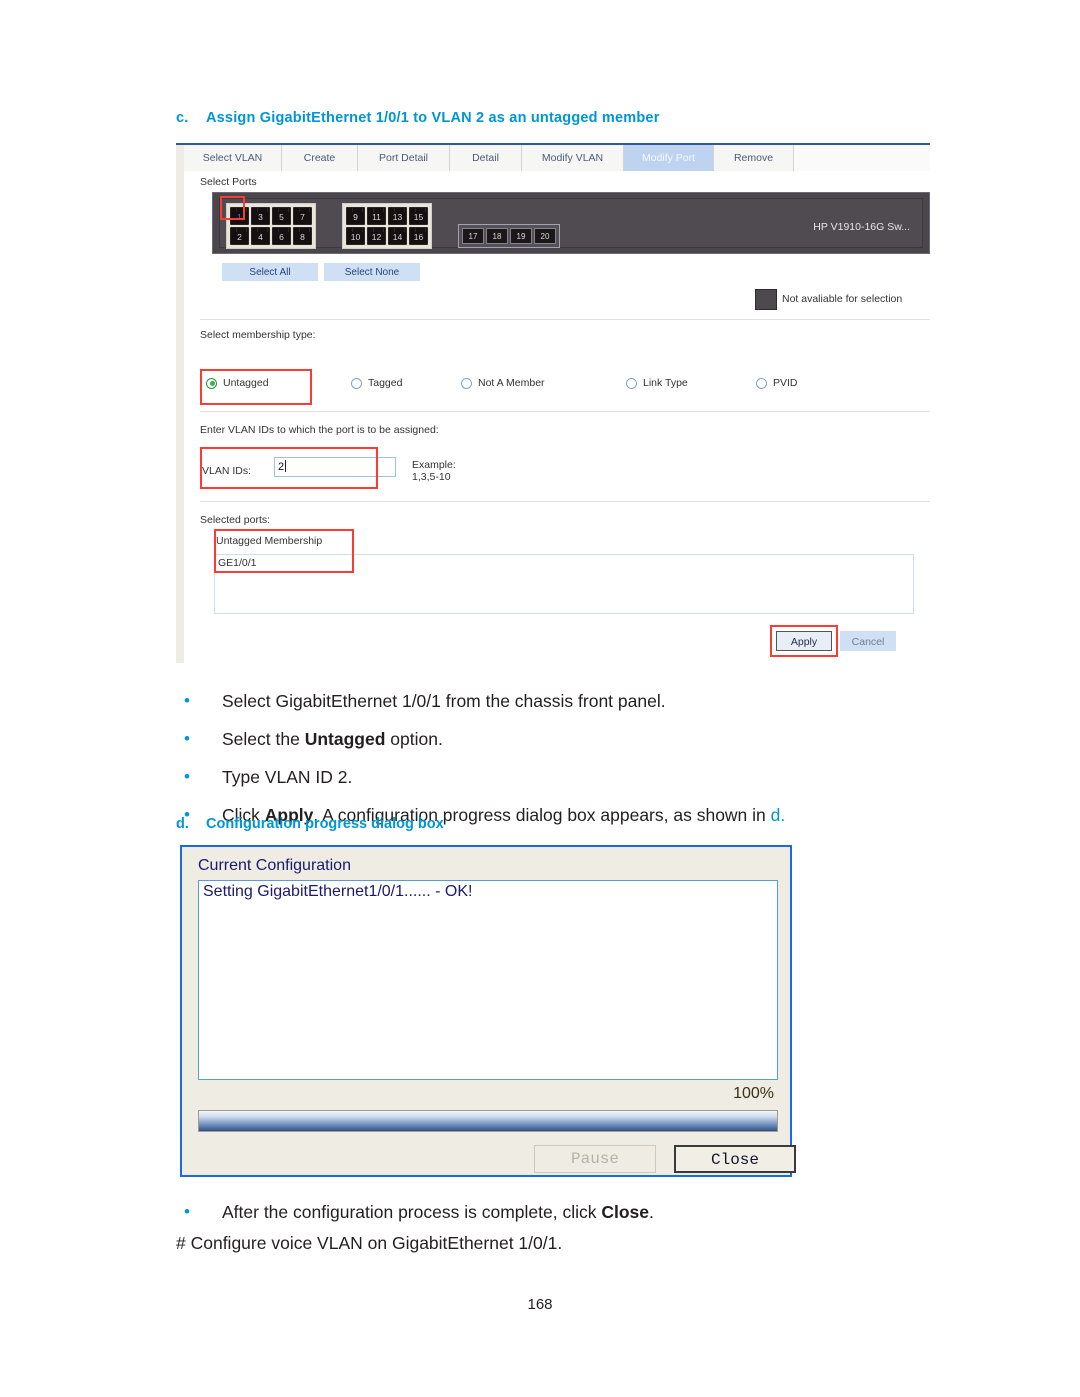 Image resolution: width=1080 pixels, height=1397 pixels. I want to click on heading-d-letter: d., so click(182, 824).